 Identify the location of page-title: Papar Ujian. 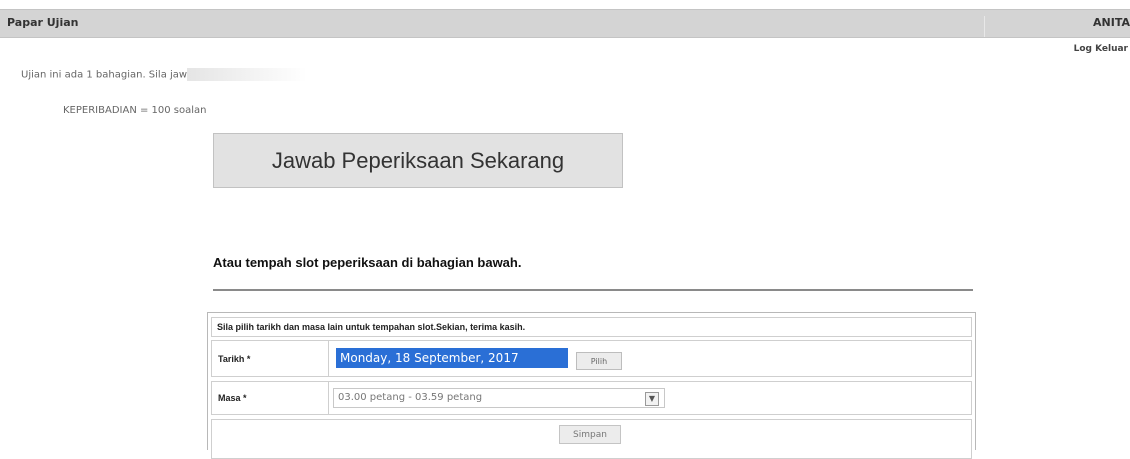
(43, 22).